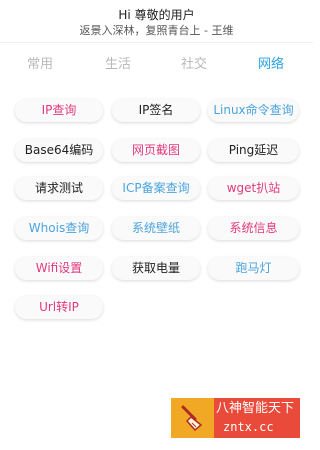  Describe the element at coordinates (253, 110) in the screenshot. I see `linux-command-query-button: Linux命令查询` at that location.